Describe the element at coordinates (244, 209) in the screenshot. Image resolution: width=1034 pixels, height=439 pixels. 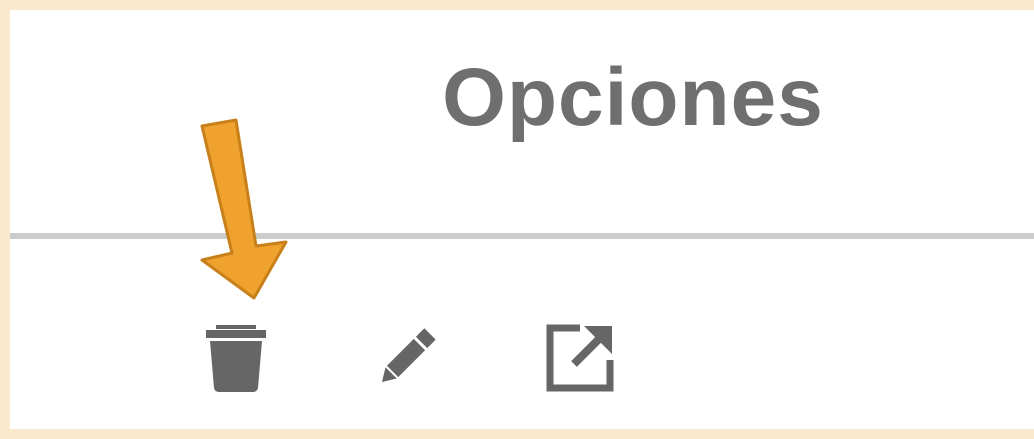
I see `arrow-down-icon` at that location.